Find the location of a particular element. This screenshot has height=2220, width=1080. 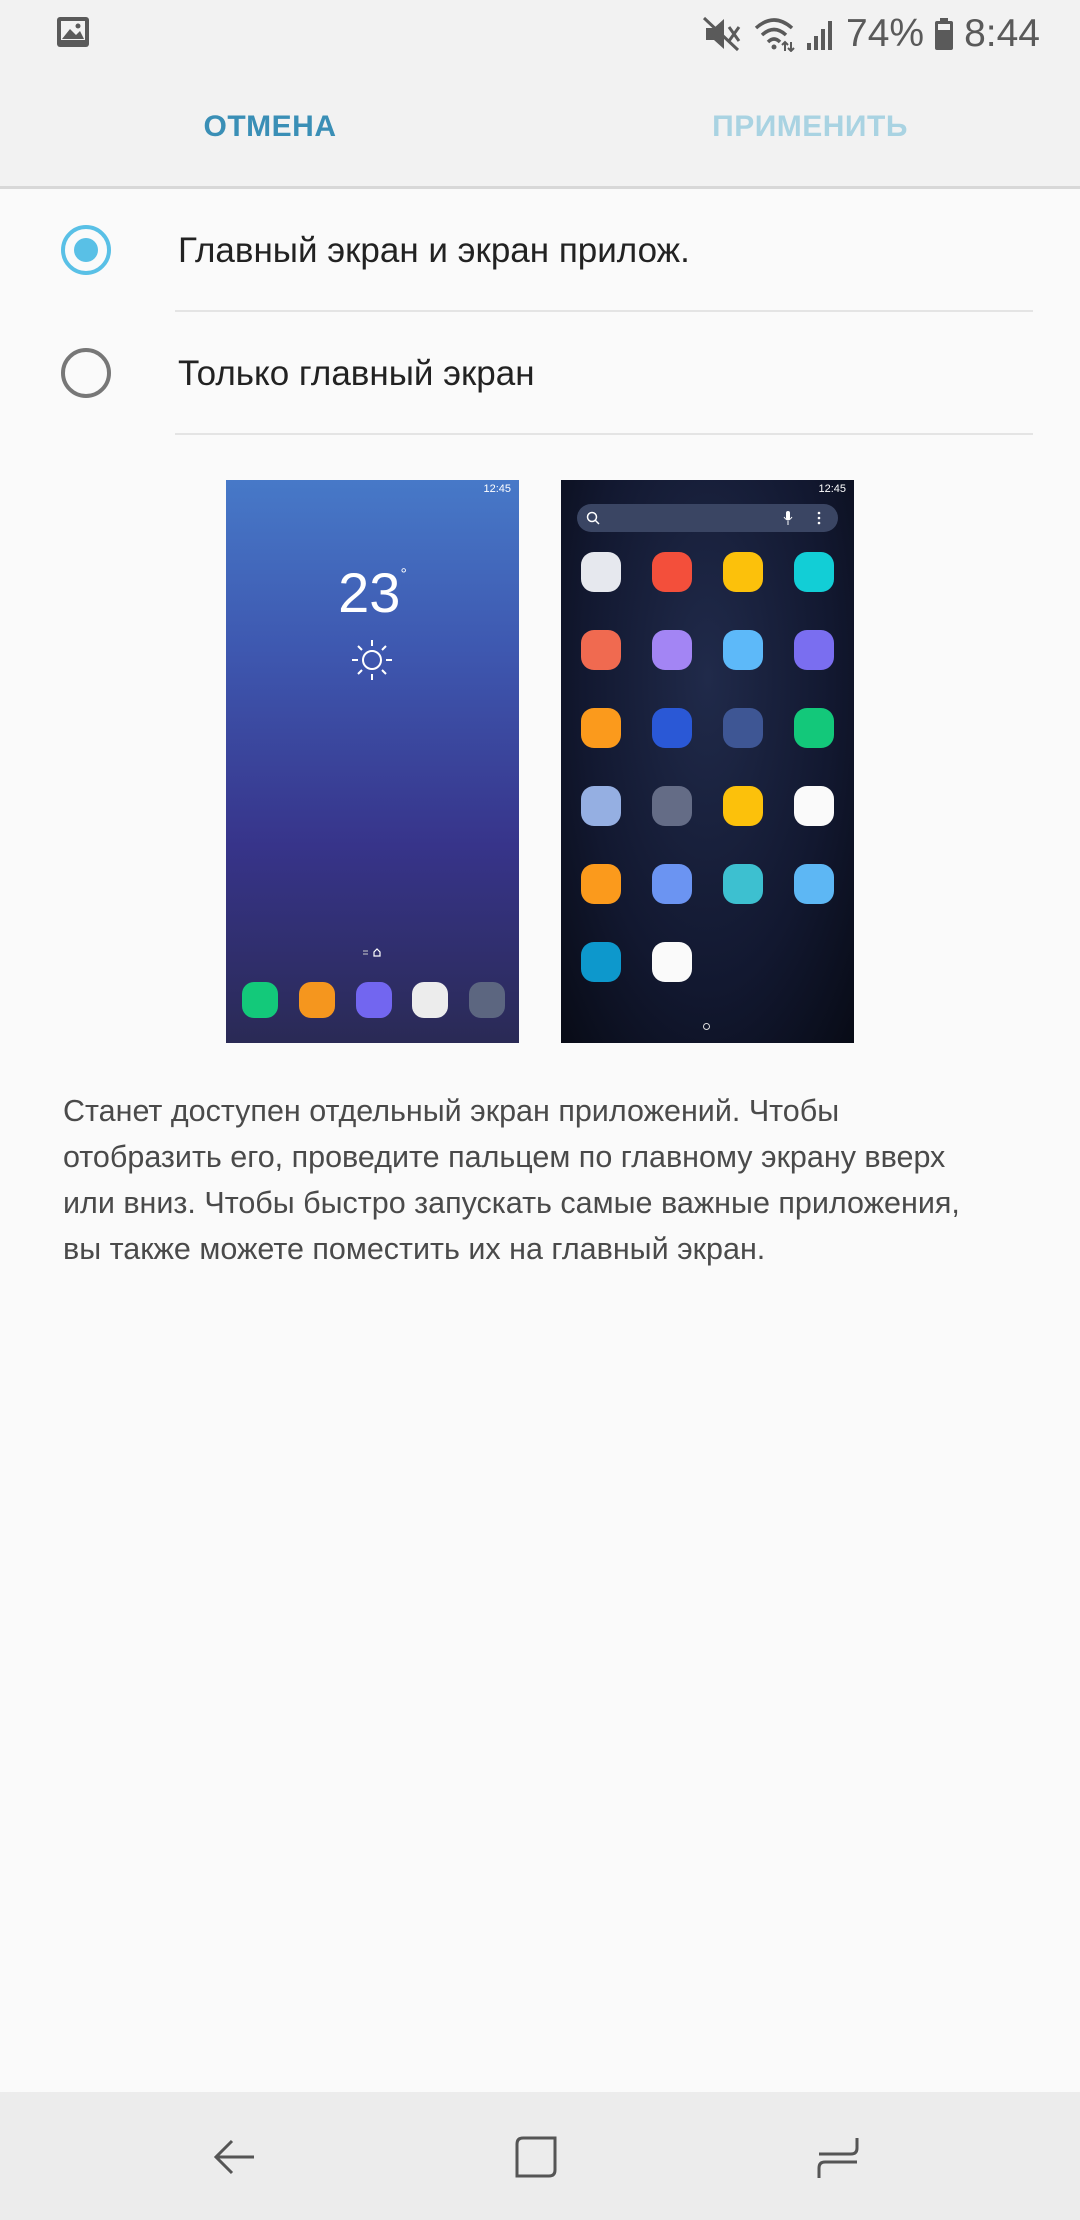

app-grid is located at coordinates (712, 767).